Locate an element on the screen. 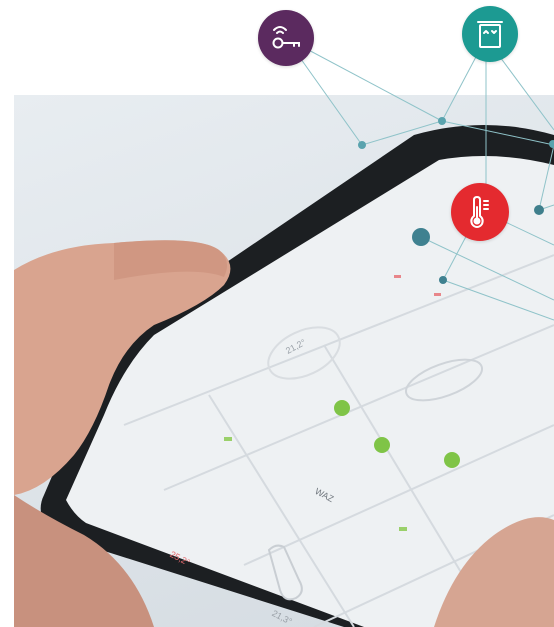 The width and height of the screenshot is (554, 627). blinds-icon-glyph is located at coordinates (490, 34).